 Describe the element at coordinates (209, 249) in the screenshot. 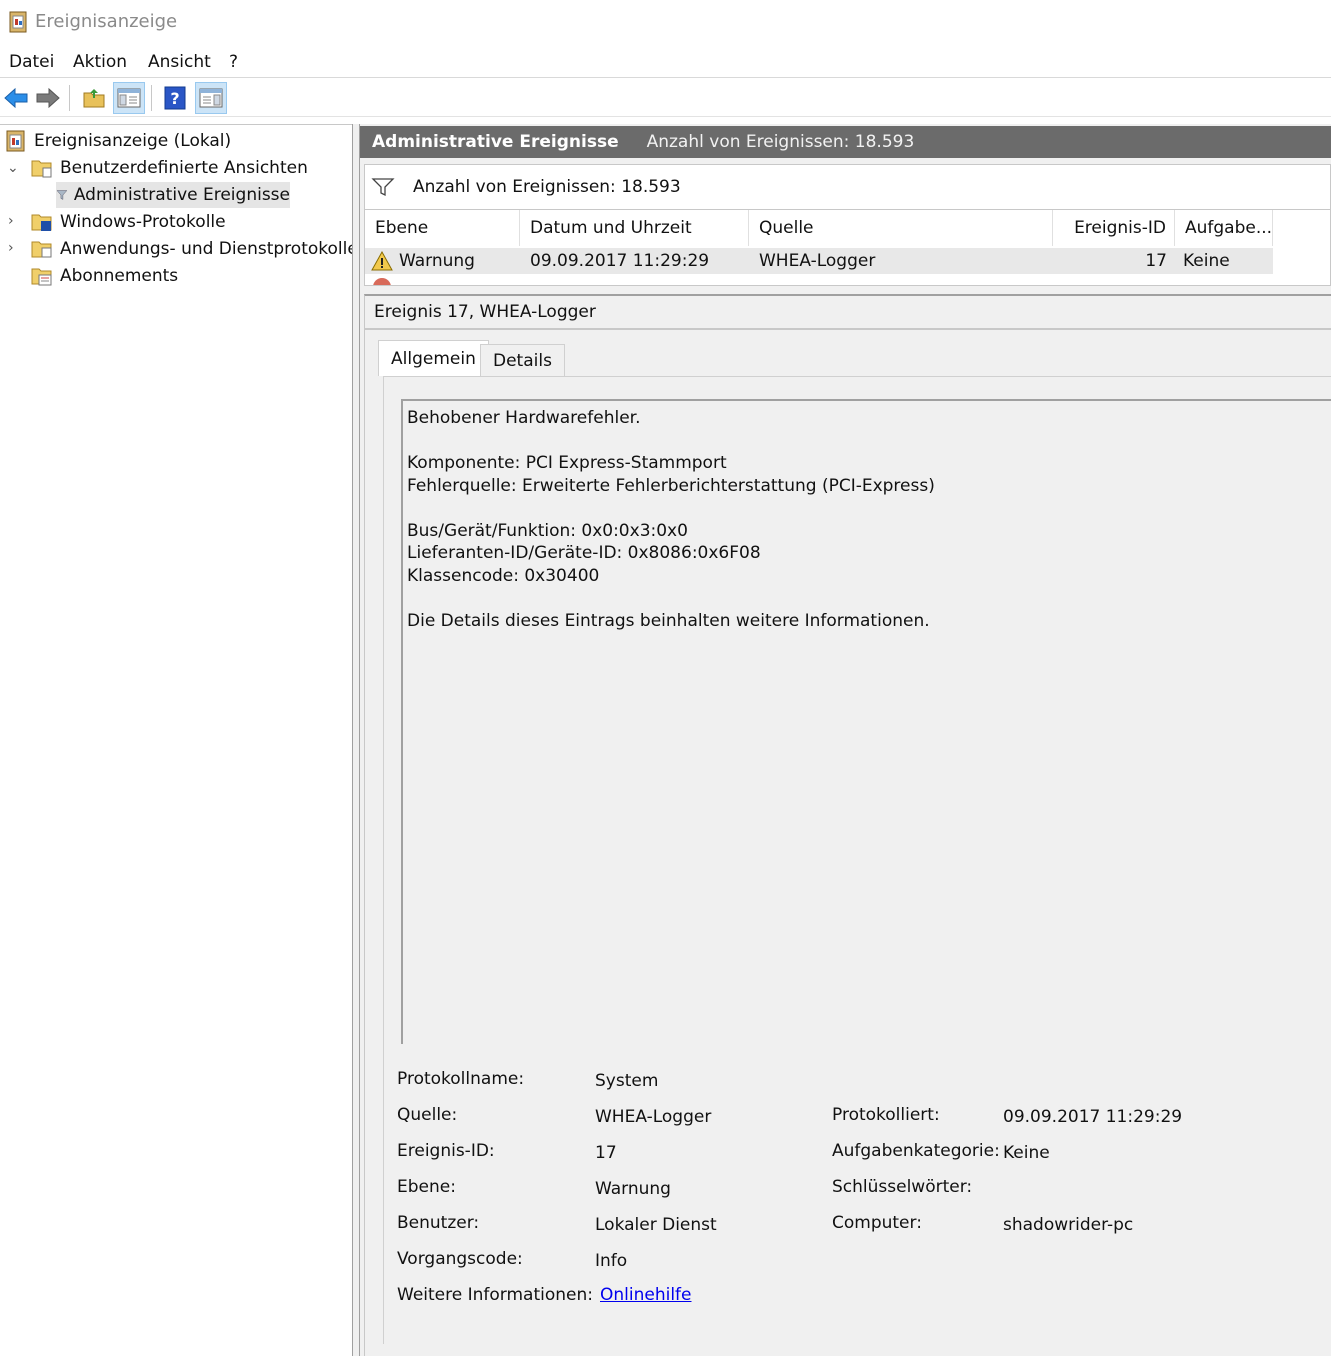

I see `tree-label: Anwendungs- und Dienstprotokolle` at that location.